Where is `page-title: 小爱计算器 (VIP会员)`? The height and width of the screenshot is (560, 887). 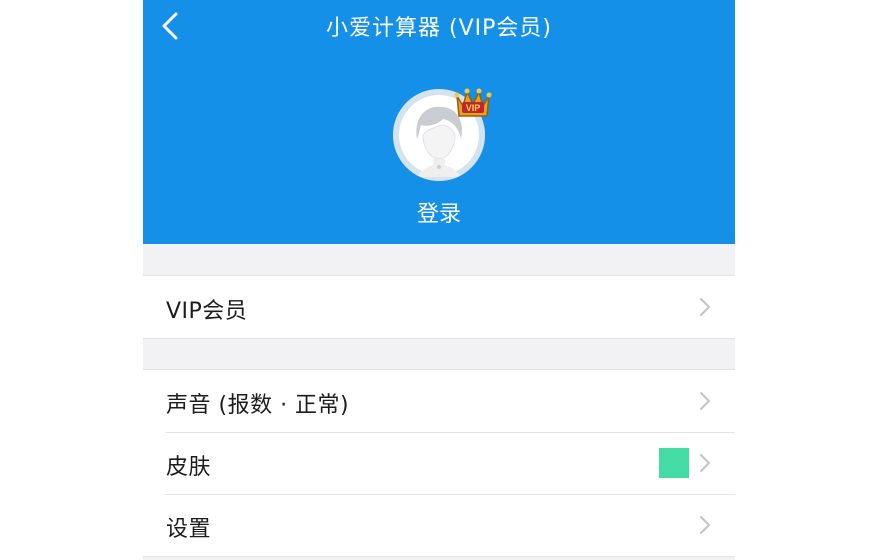
page-title: 小爱计算器 (VIP会员) is located at coordinates (439, 28).